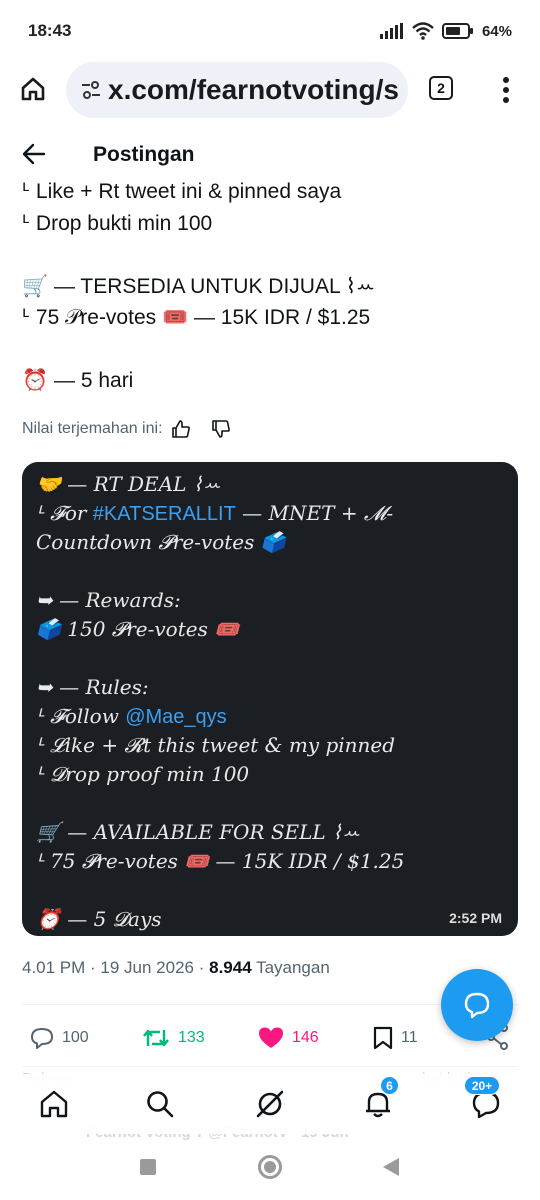 This screenshot has height=1200, width=540. I want to click on bookmark-icon, so click(383, 1038).